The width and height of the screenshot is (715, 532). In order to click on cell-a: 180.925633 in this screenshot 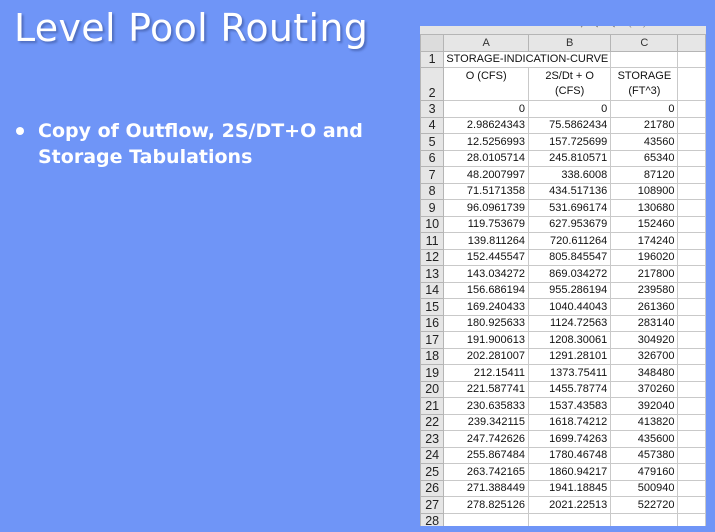, I will do `click(486, 323)`.